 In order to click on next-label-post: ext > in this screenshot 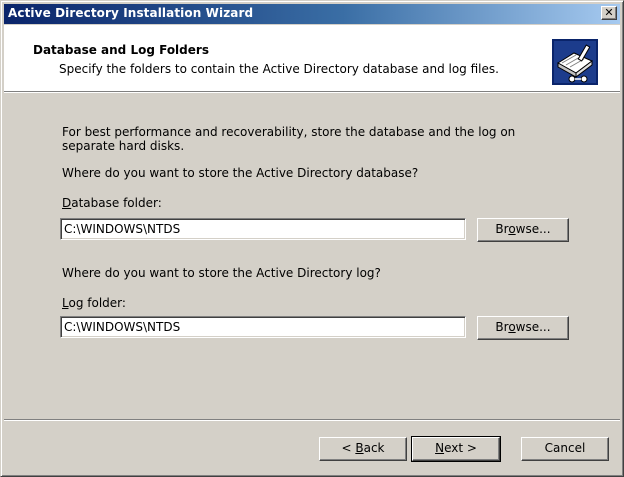, I will do `click(460, 448)`.